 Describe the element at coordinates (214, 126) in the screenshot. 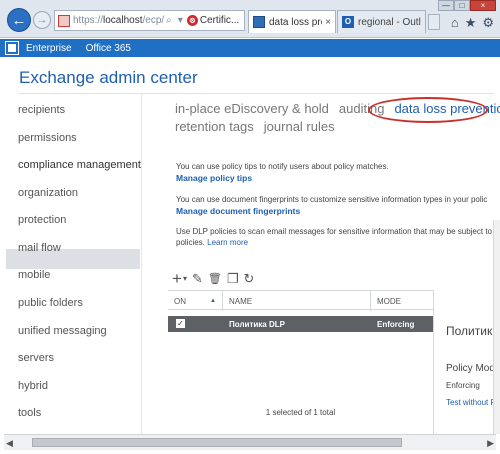

I see `tab-retention-tags: retention tags` at that location.